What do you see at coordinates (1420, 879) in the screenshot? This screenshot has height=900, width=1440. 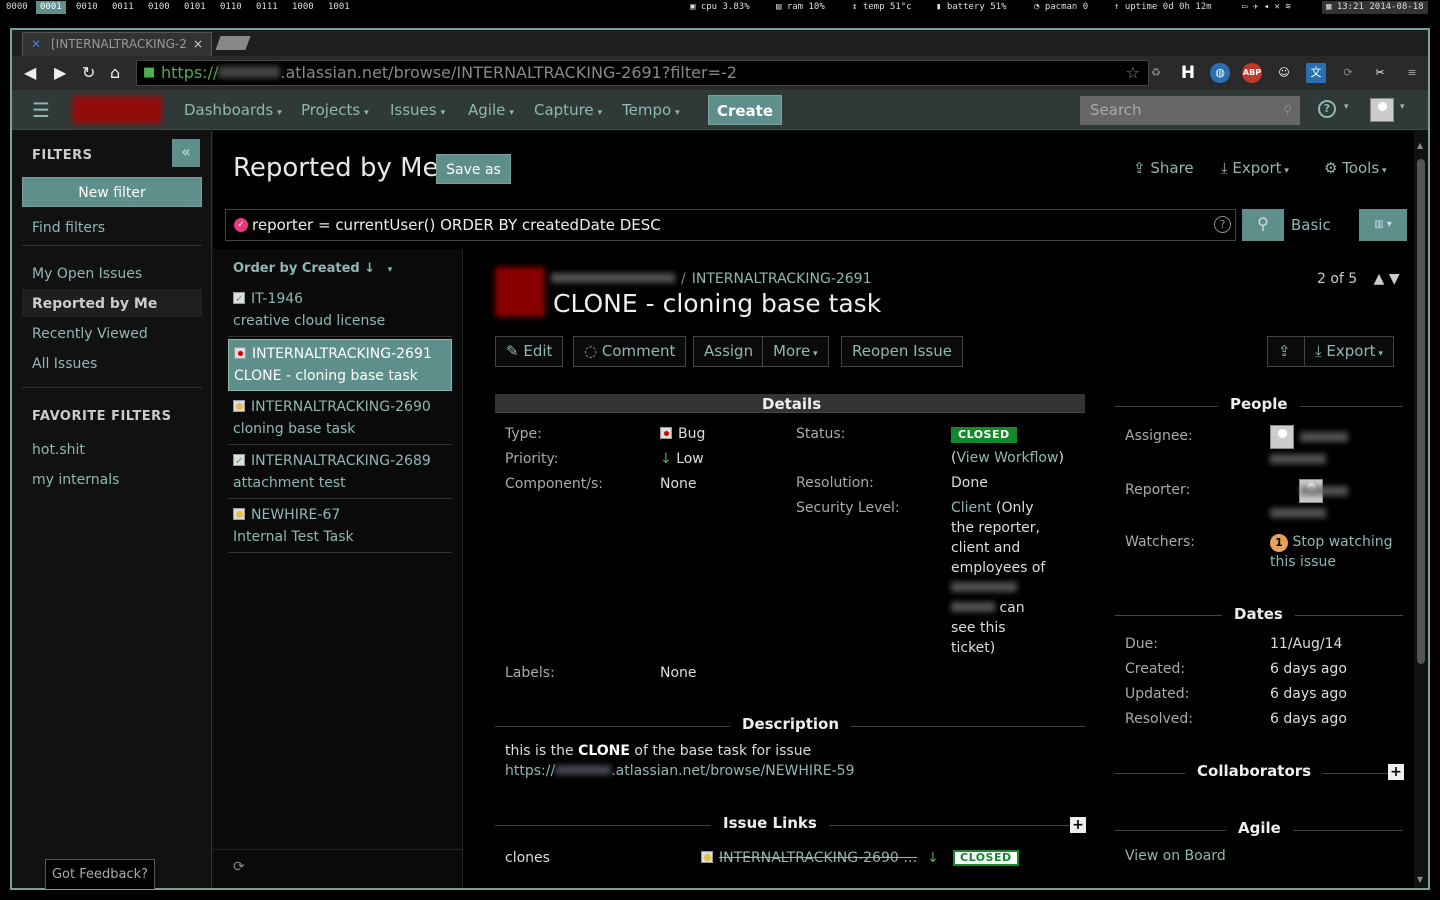 I see `scroll-down-icon: ▼` at bounding box center [1420, 879].